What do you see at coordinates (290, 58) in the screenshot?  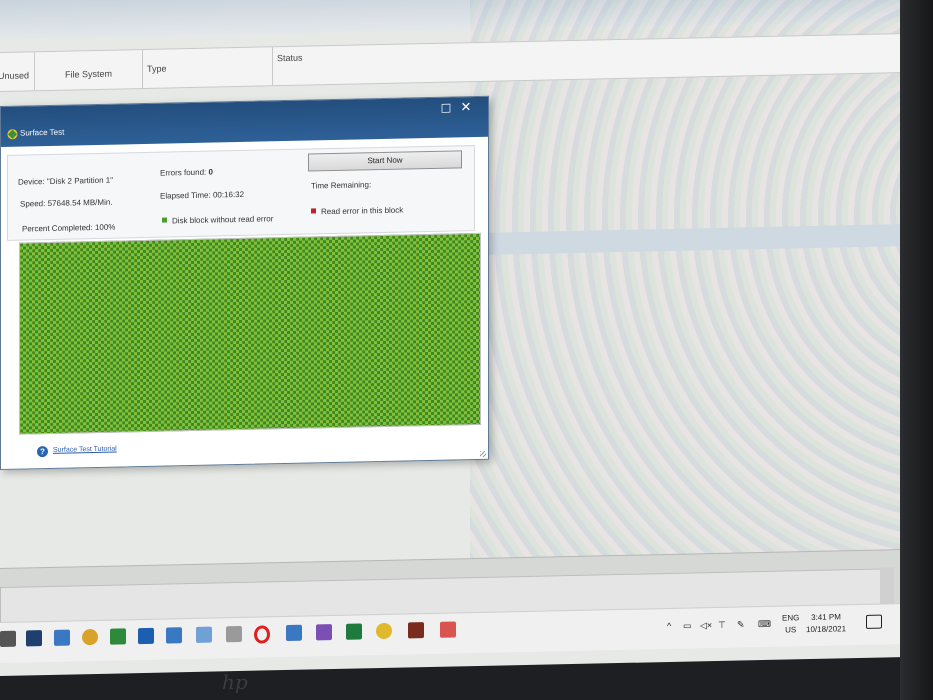 I see `column-label: Status` at bounding box center [290, 58].